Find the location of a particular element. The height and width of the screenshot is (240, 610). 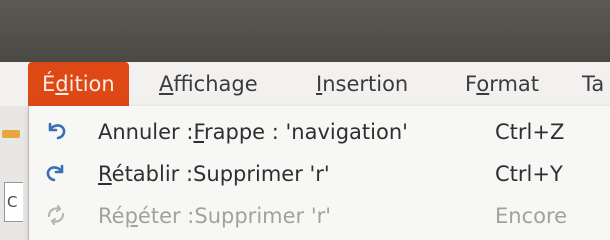

menu-edition: Édition is located at coordinates (78, 84).